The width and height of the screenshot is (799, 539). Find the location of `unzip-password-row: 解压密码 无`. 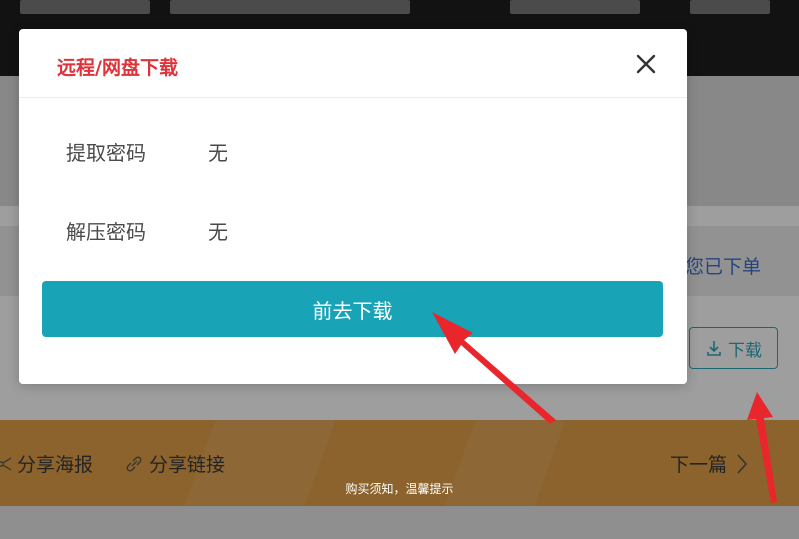

unzip-password-row: 解压密码 无 is located at coordinates (147, 230).